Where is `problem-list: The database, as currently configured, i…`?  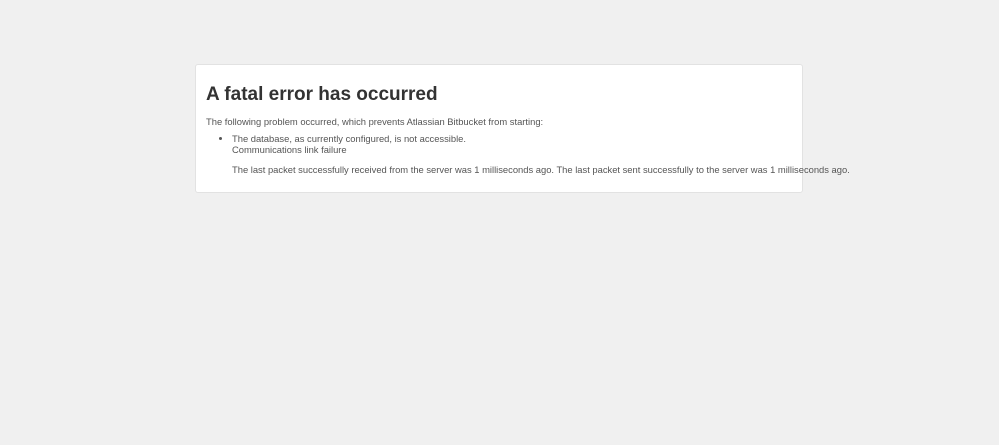
problem-list: The database, as currently configured, i… is located at coordinates (536, 154).